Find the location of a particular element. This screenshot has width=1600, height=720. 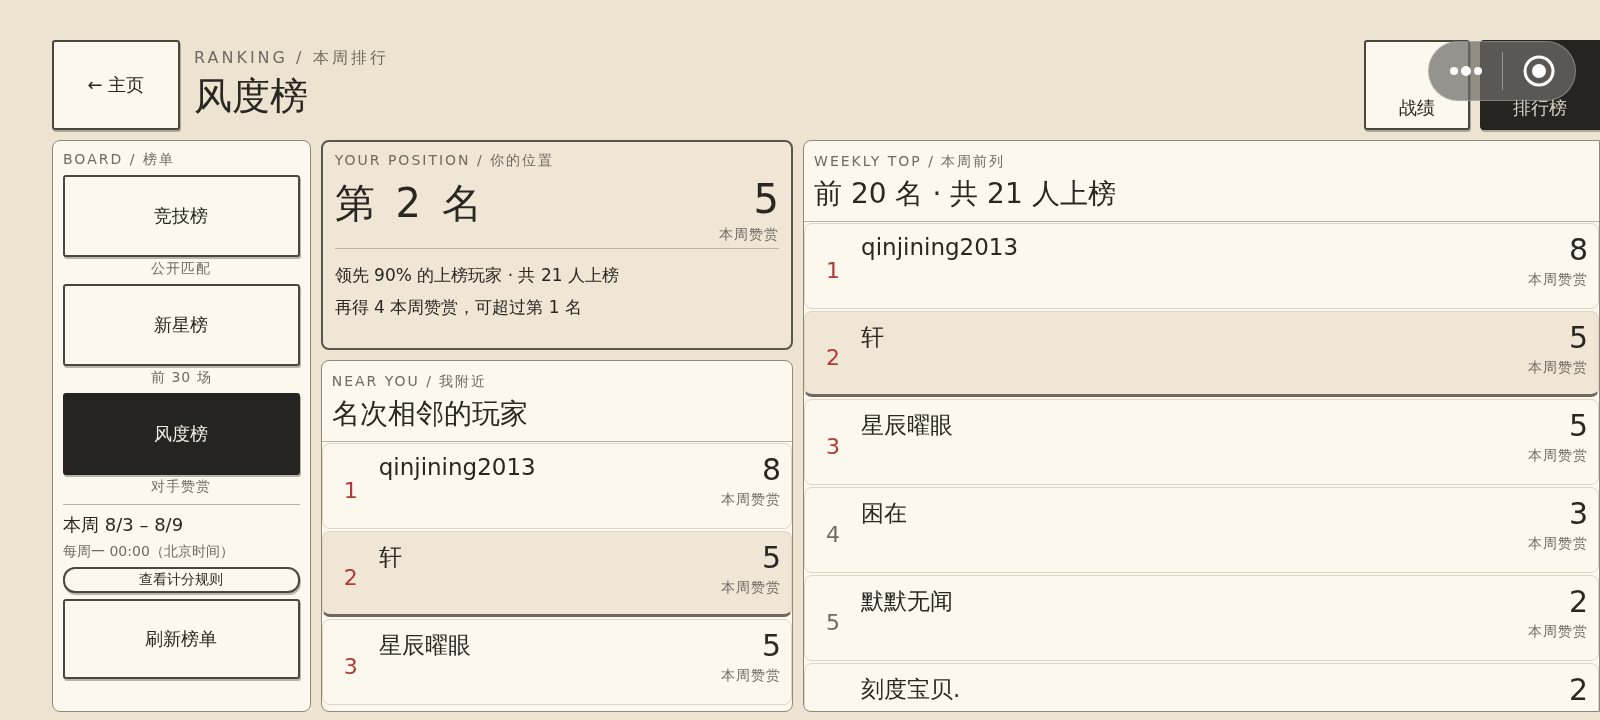

home-button: ← 主页 is located at coordinates (116, 85).